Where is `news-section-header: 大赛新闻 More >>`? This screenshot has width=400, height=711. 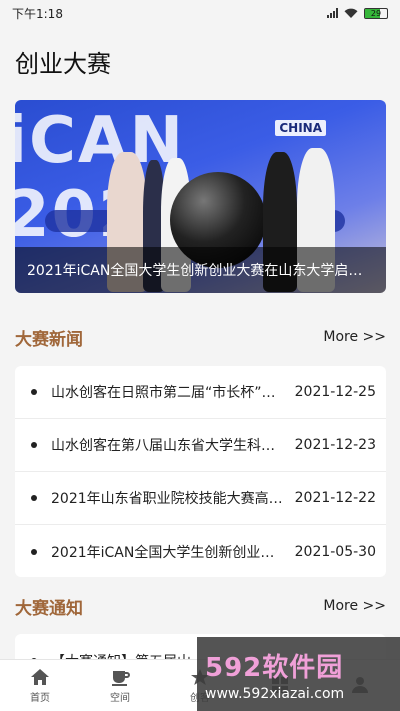 news-section-header: 大赛新闻 More >> is located at coordinates (200, 337).